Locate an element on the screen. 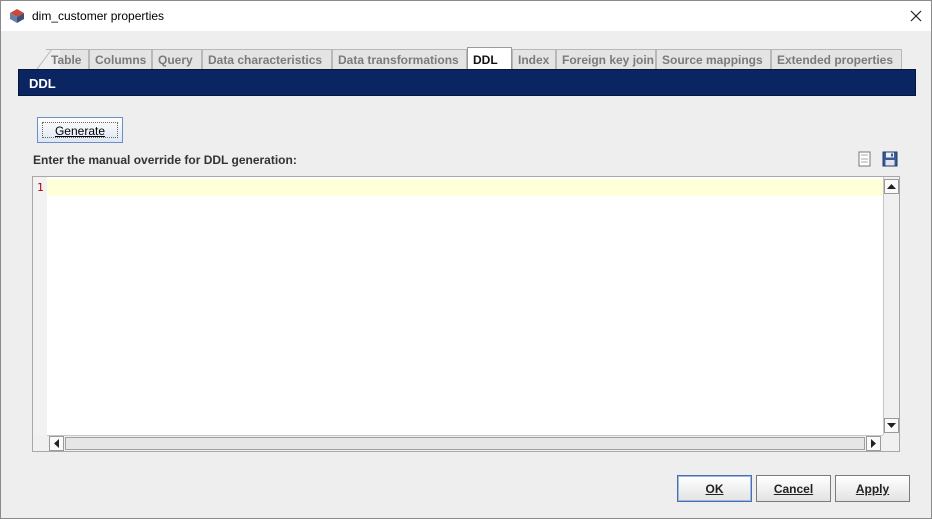 The height and width of the screenshot is (519, 932). horizontal-scrollbar is located at coordinates (465, 443).